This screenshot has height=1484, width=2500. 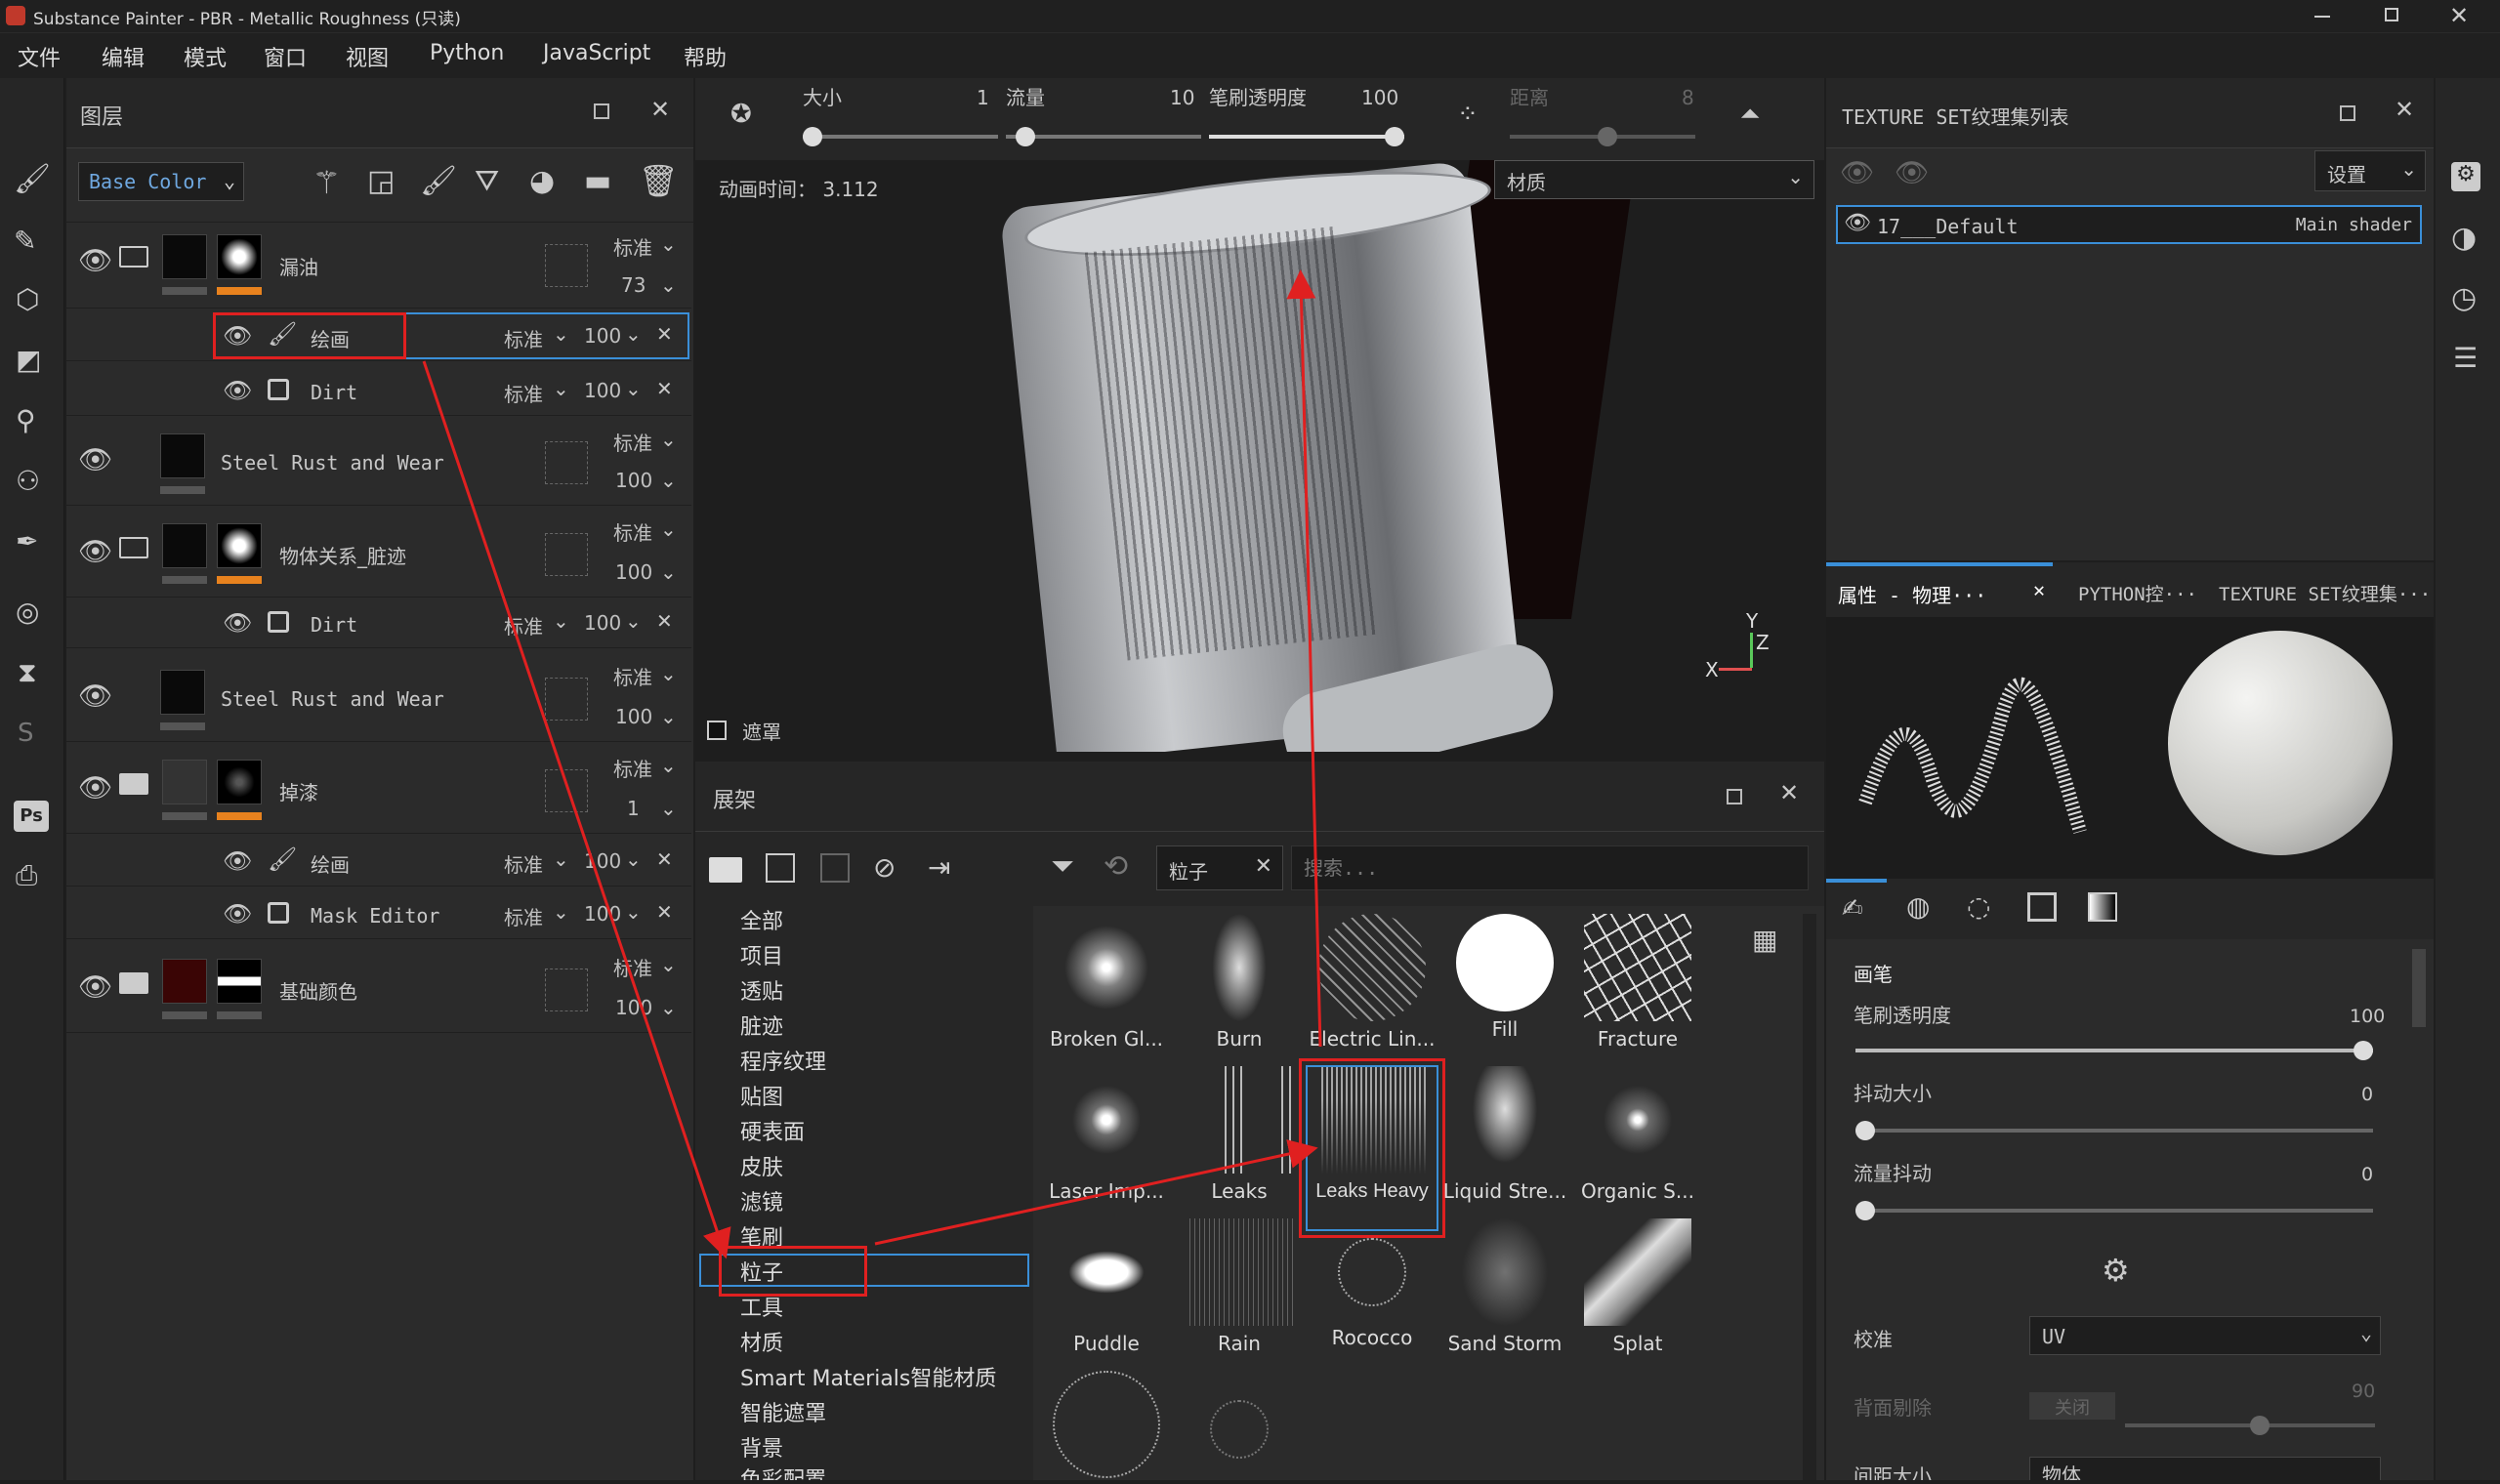 What do you see at coordinates (2137, 593) in the screenshot?
I see `tab-python: PYTHON控···` at bounding box center [2137, 593].